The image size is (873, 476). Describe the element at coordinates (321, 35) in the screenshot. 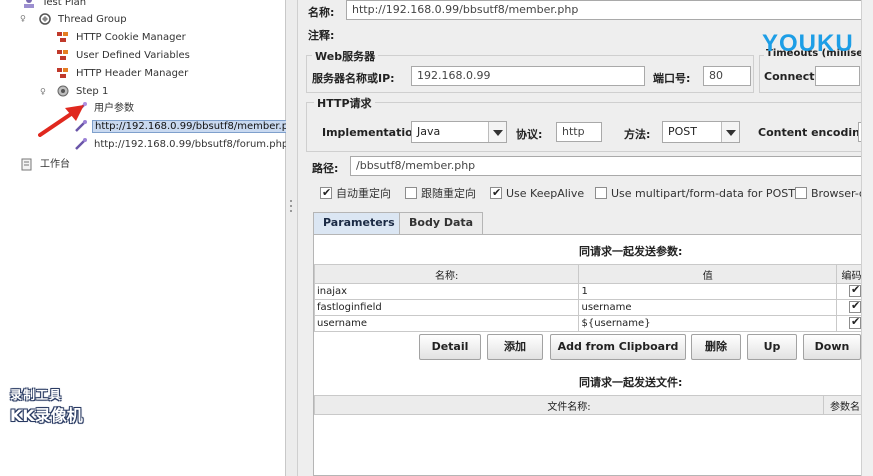

I see `comment-label: 注释:` at that location.